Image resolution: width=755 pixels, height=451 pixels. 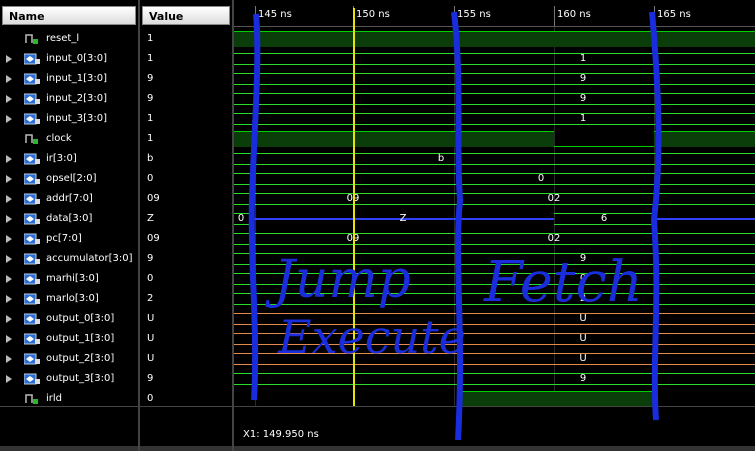 I want to click on signal-value: 2, so click(x=150, y=298).